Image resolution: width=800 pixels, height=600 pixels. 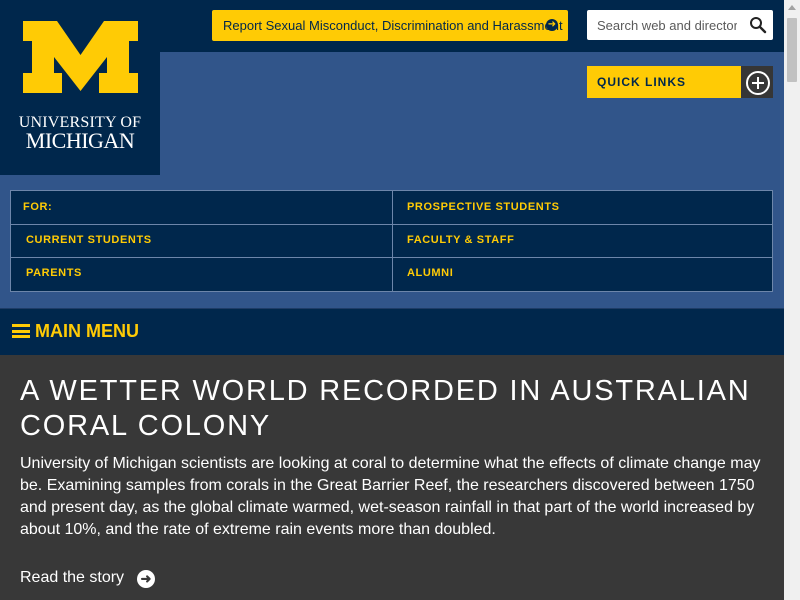 What do you see at coordinates (792, 300) in the screenshot?
I see `scrollbar` at bounding box center [792, 300].